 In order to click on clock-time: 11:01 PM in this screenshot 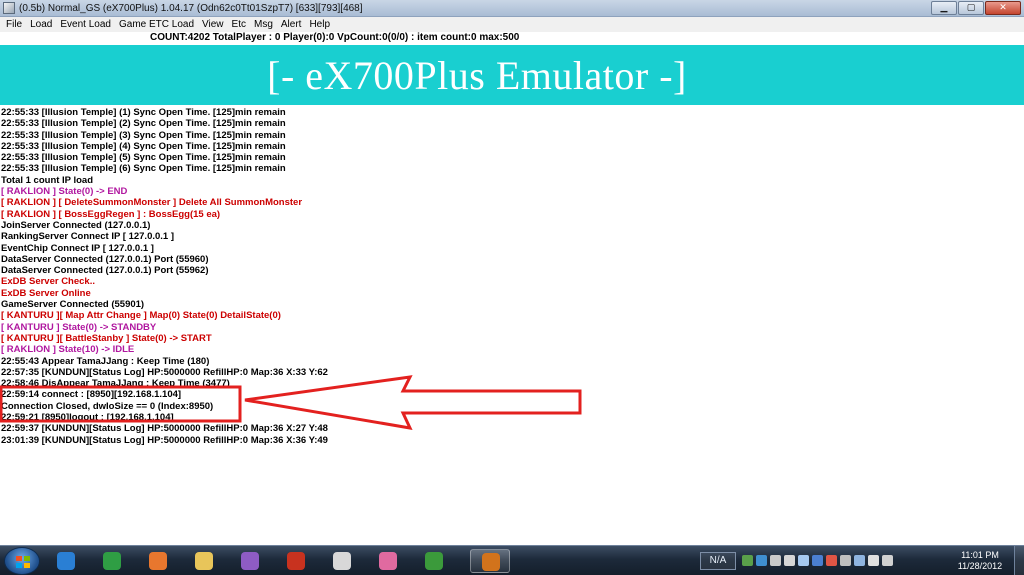, I will do `click(980, 555)`.